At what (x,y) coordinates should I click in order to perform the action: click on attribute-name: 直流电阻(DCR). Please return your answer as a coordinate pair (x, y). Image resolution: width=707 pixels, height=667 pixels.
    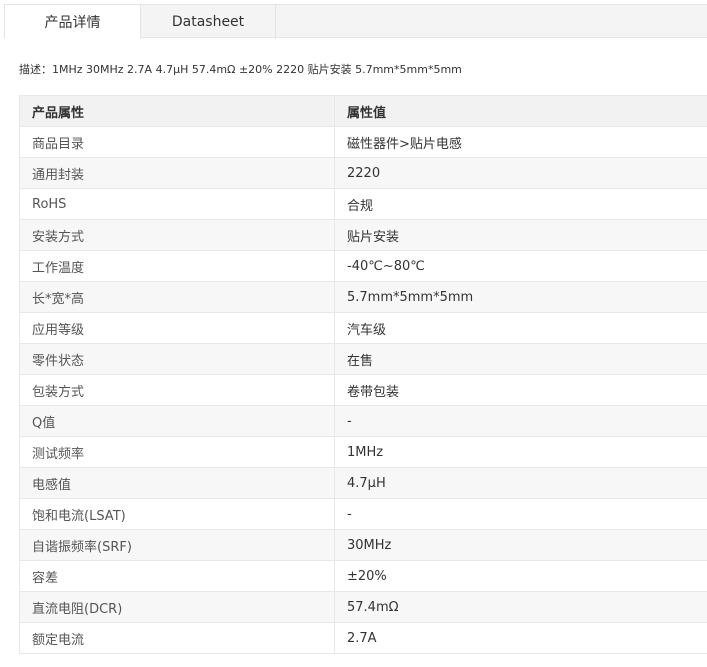
    Looking at the image, I should click on (177, 607).